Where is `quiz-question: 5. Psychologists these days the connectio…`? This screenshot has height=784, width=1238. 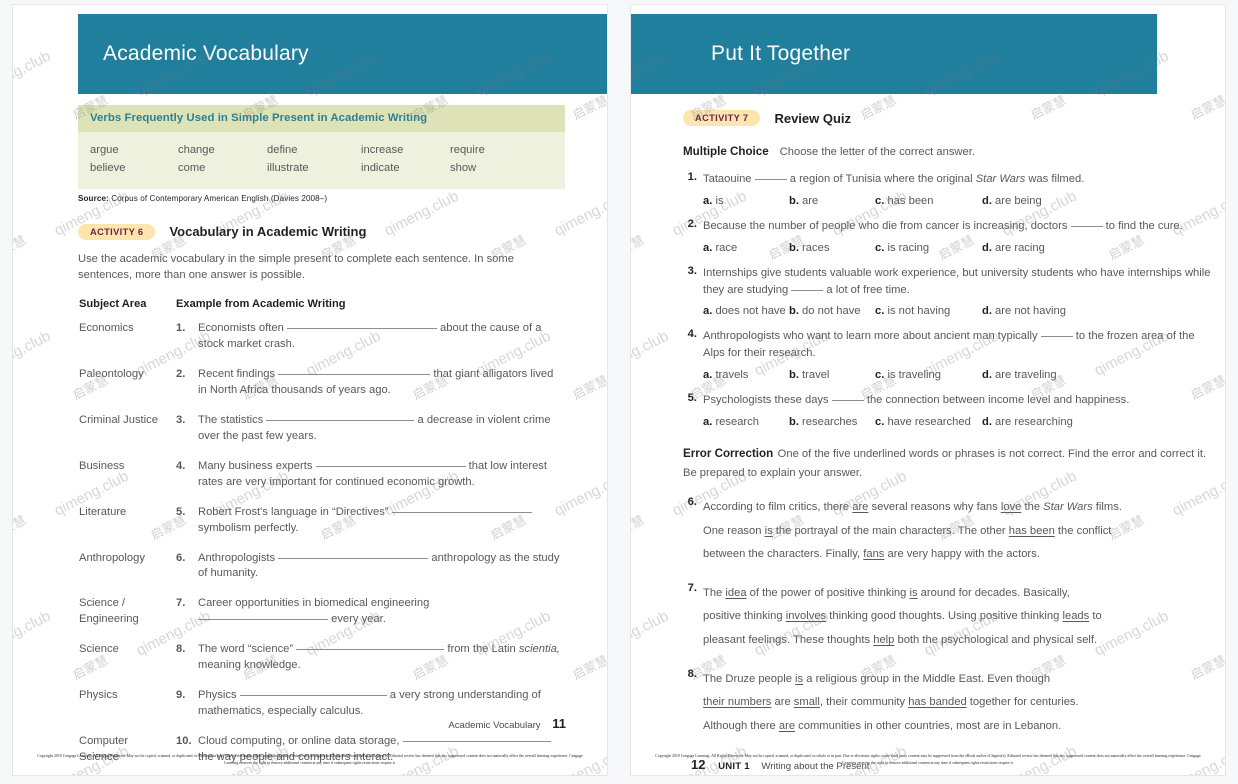
quiz-question: 5. Psychologists these days the connectio… is located at coordinates (948, 410).